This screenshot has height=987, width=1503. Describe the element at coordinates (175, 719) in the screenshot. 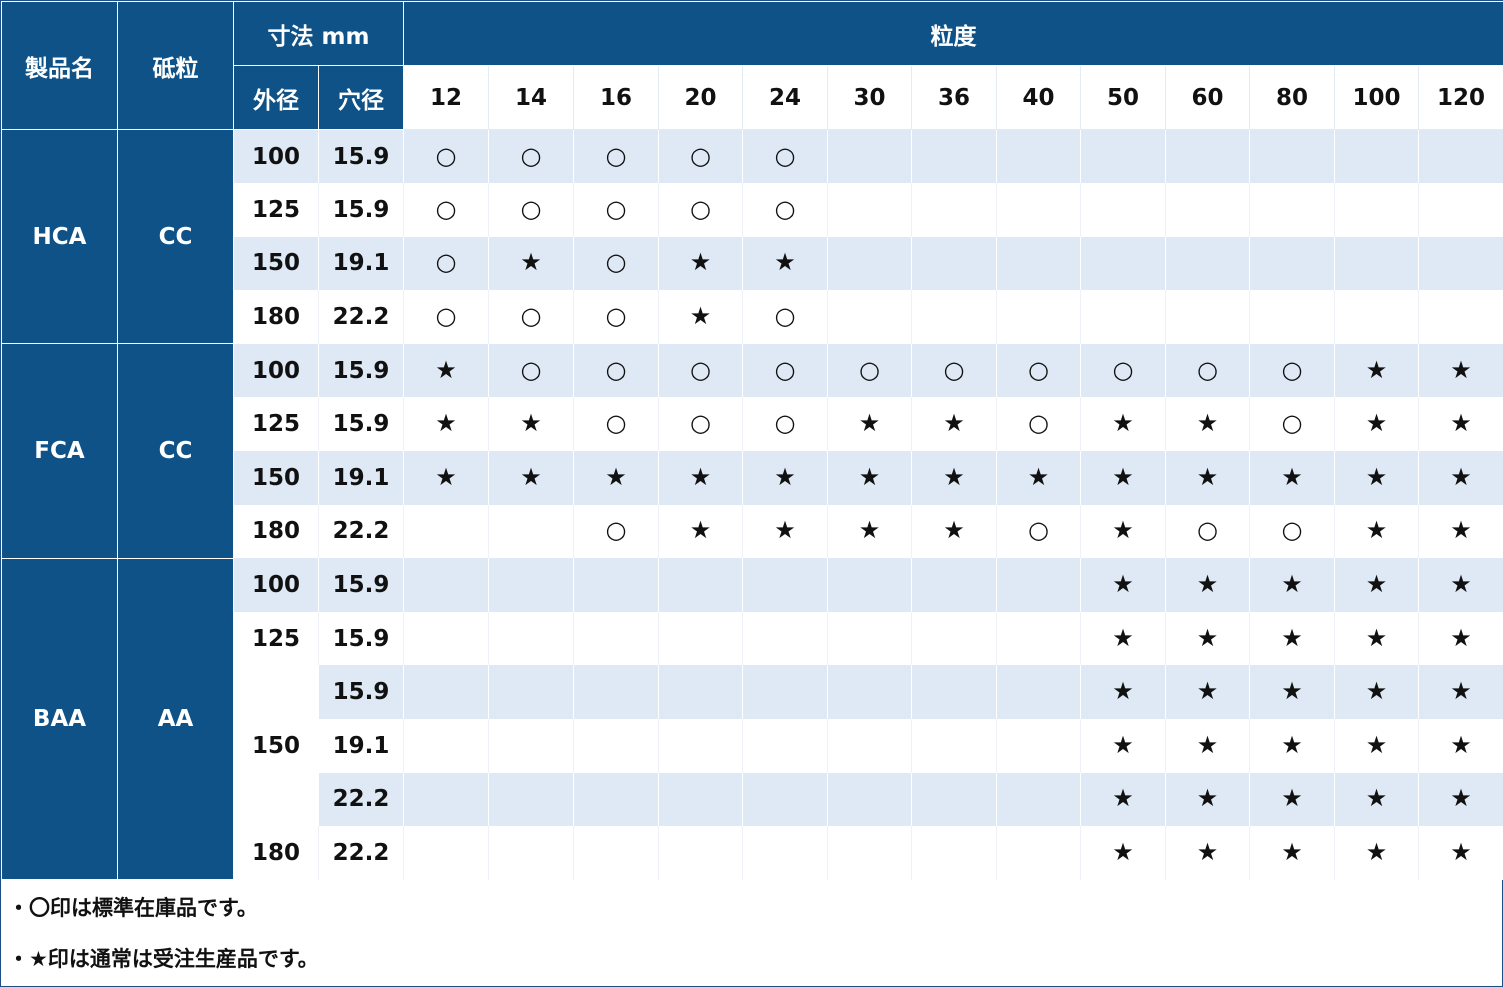

I see `grain-cell: AA` at that location.